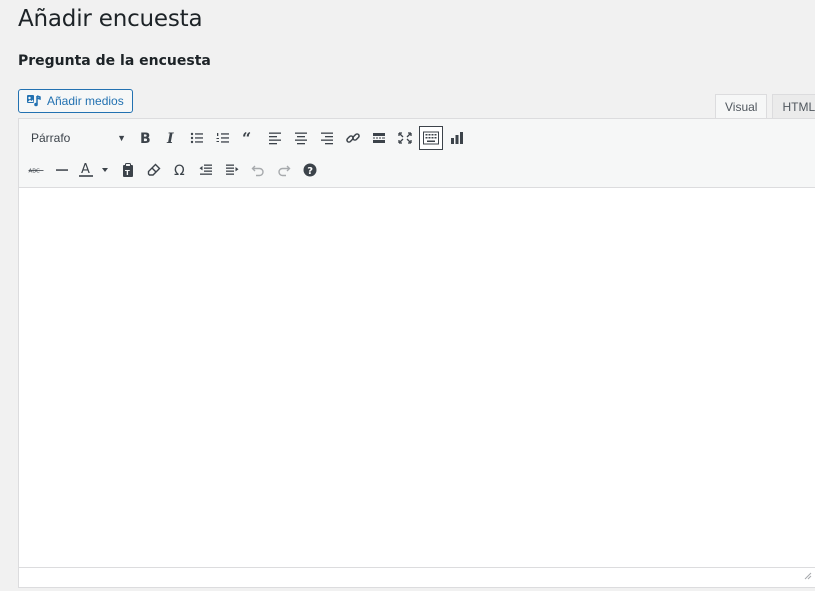 This screenshot has width=815, height=591. What do you see at coordinates (807, 576) in the screenshot?
I see `resize-handle-icon` at bounding box center [807, 576].